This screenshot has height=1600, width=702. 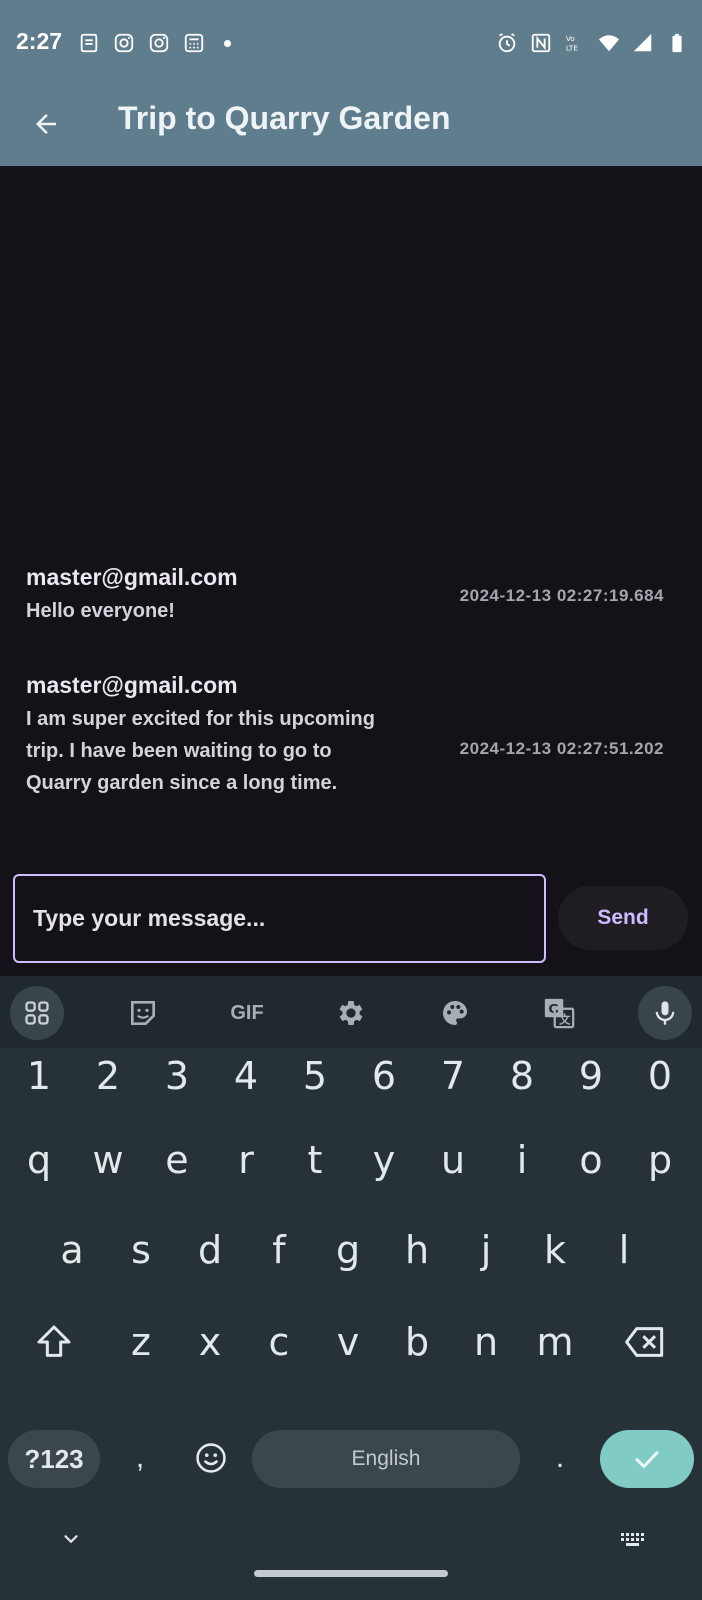 What do you see at coordinates (348, 1342) in the screenshot?
I see `key-v: v` at bounding box center [348, 1342].